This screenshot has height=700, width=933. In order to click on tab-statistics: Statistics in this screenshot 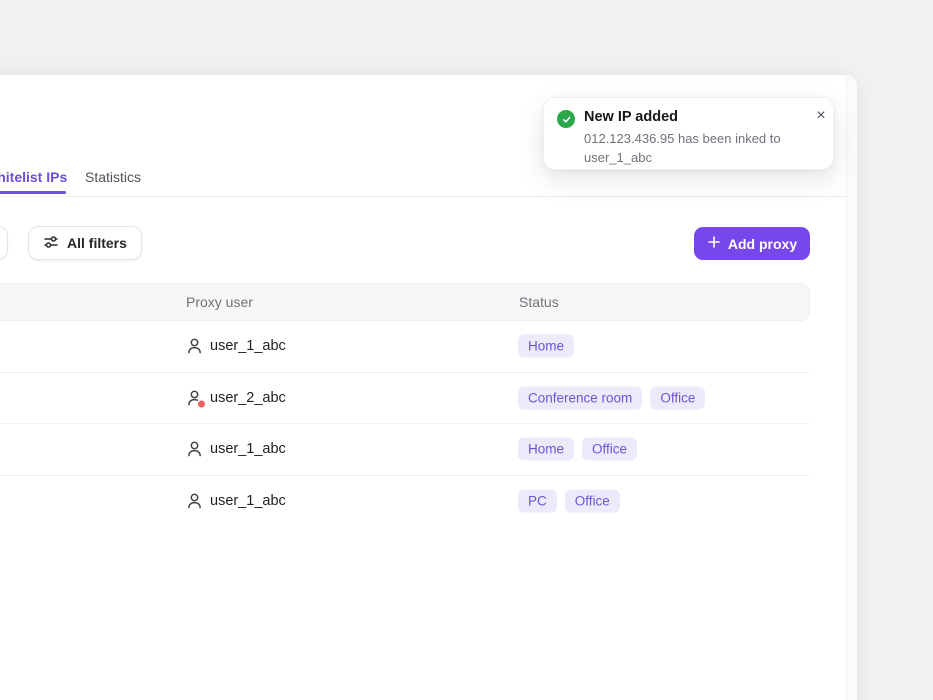, I will do `click(113, 177)`.